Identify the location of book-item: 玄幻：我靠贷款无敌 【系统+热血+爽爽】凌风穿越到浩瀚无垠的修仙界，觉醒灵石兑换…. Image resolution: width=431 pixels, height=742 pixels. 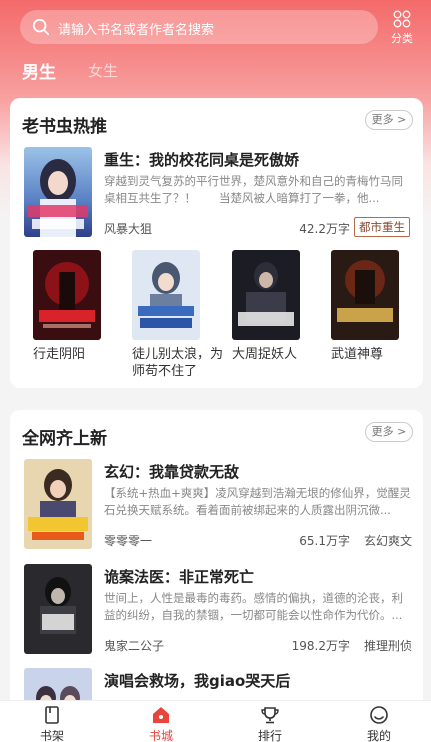
(216, 507).